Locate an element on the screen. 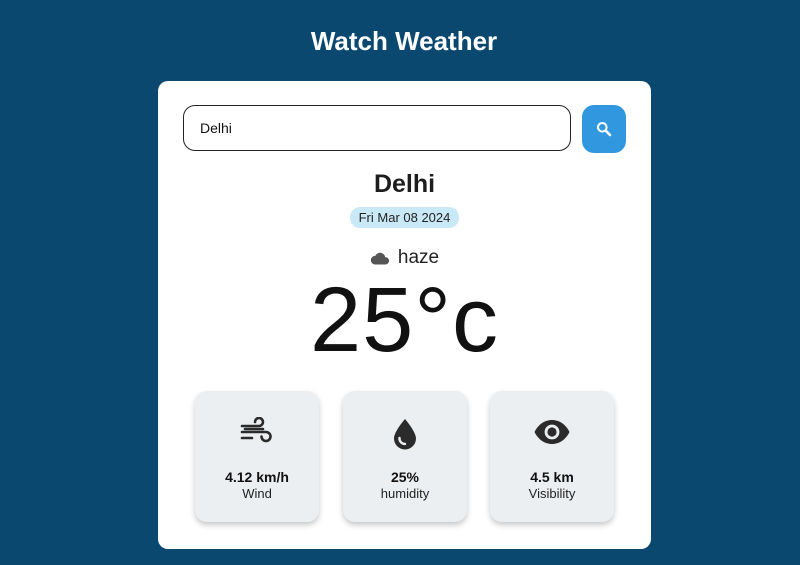 The width and height of the screenshot is (800, 565). visibility-label: Visibility is located at coordinates (552, 493).